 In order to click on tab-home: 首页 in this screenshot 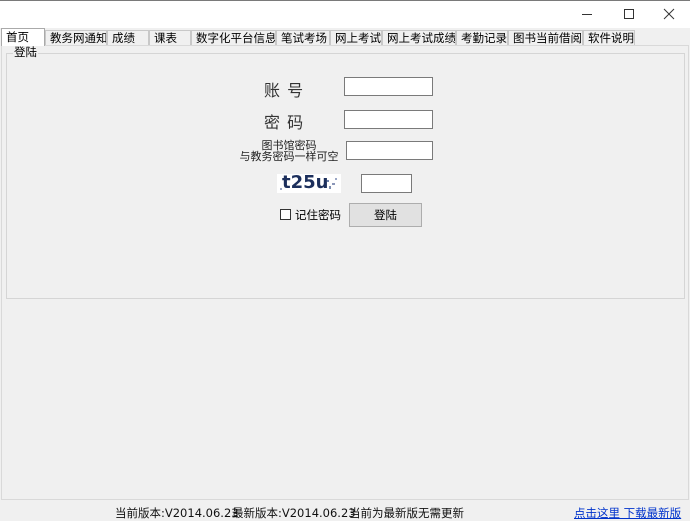, I will do `click(23, 37)`.